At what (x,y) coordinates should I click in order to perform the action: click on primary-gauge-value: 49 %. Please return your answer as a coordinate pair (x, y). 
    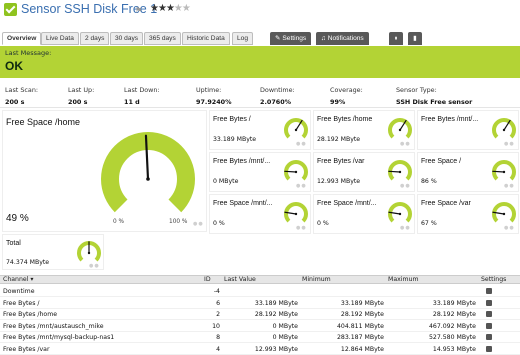
    Looking at the image, I should click on (17, 218).